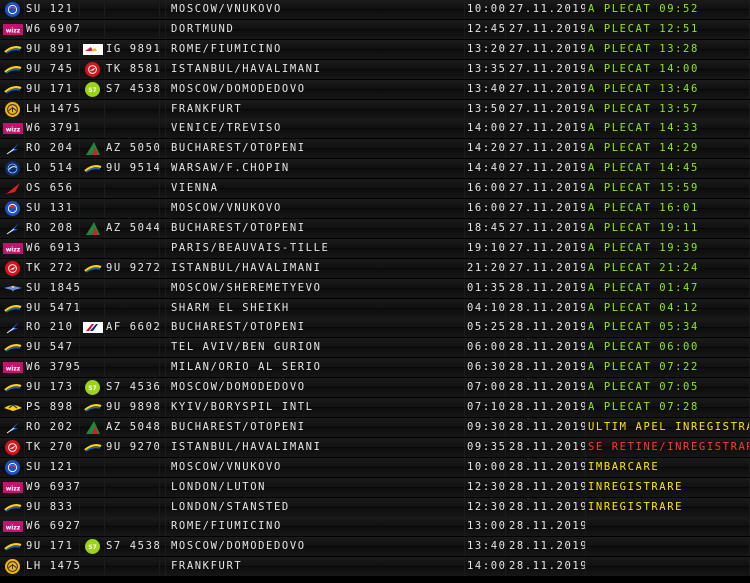 The image size is (750, 583). I want to click on scheduled-time-text: 07:00, so click(486, 387).